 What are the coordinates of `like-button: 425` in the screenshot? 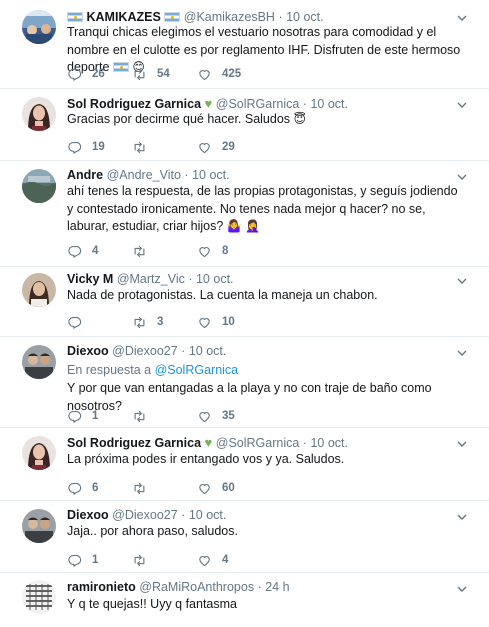 It's located at (219, 74).